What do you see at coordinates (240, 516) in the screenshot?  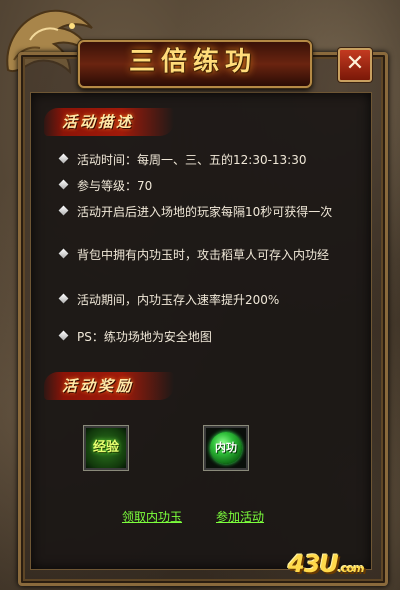 I see `join-activity-link: 参加活动` at bounding box center [240, 516].